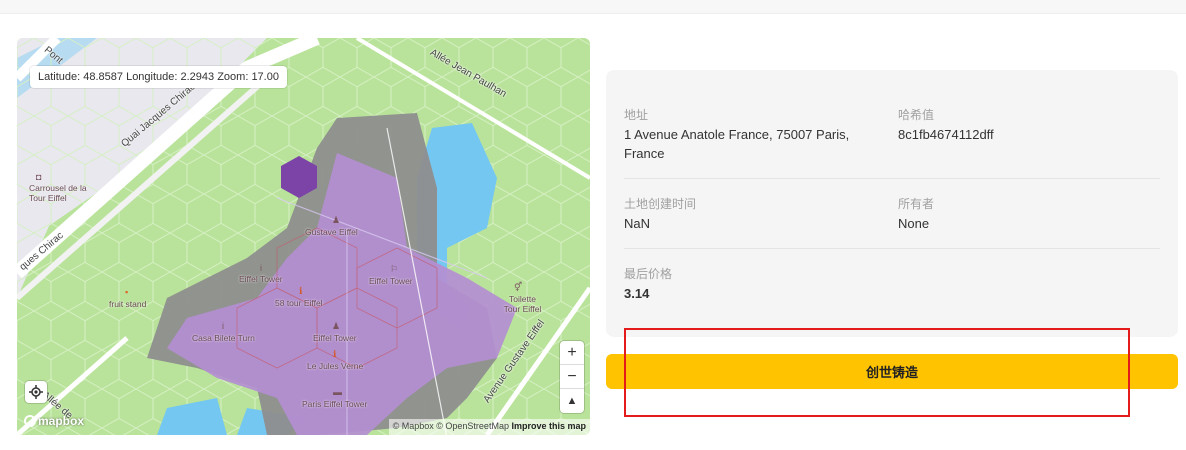 The width and height of the screenshot is (1186, 450). I want to click on info-icon-2: i, so click(223, 326).